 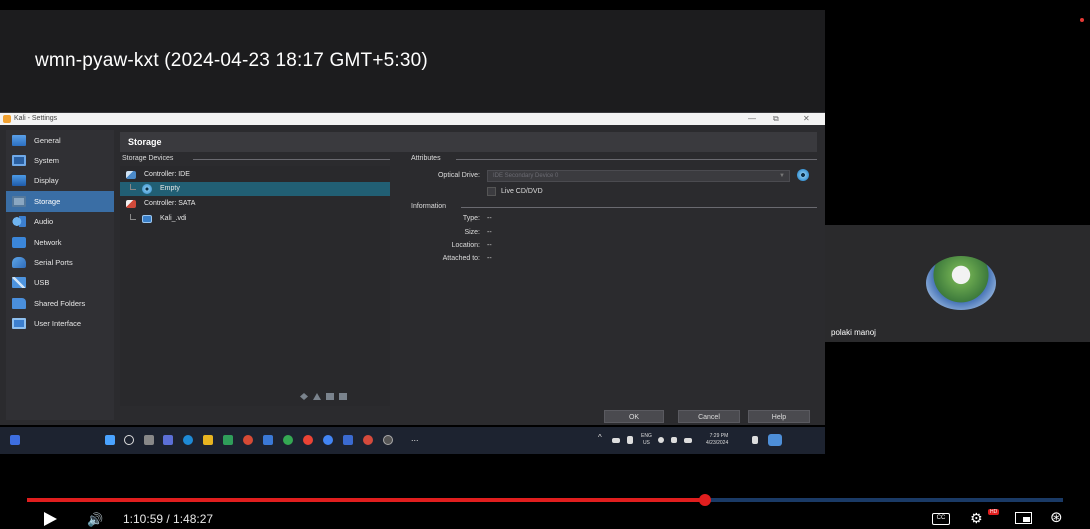 What do you see at coordinates (317, 396) in the screenshot?
I see `remove-attachment-icon` at bounding box center [317, 396].